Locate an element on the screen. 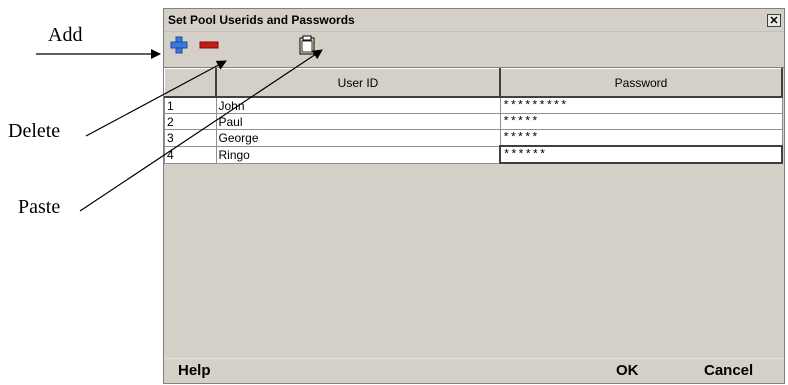 The height and width of the screenshot is (385, 788). cancel-button: Cancel is located at coordinates (728, 370).